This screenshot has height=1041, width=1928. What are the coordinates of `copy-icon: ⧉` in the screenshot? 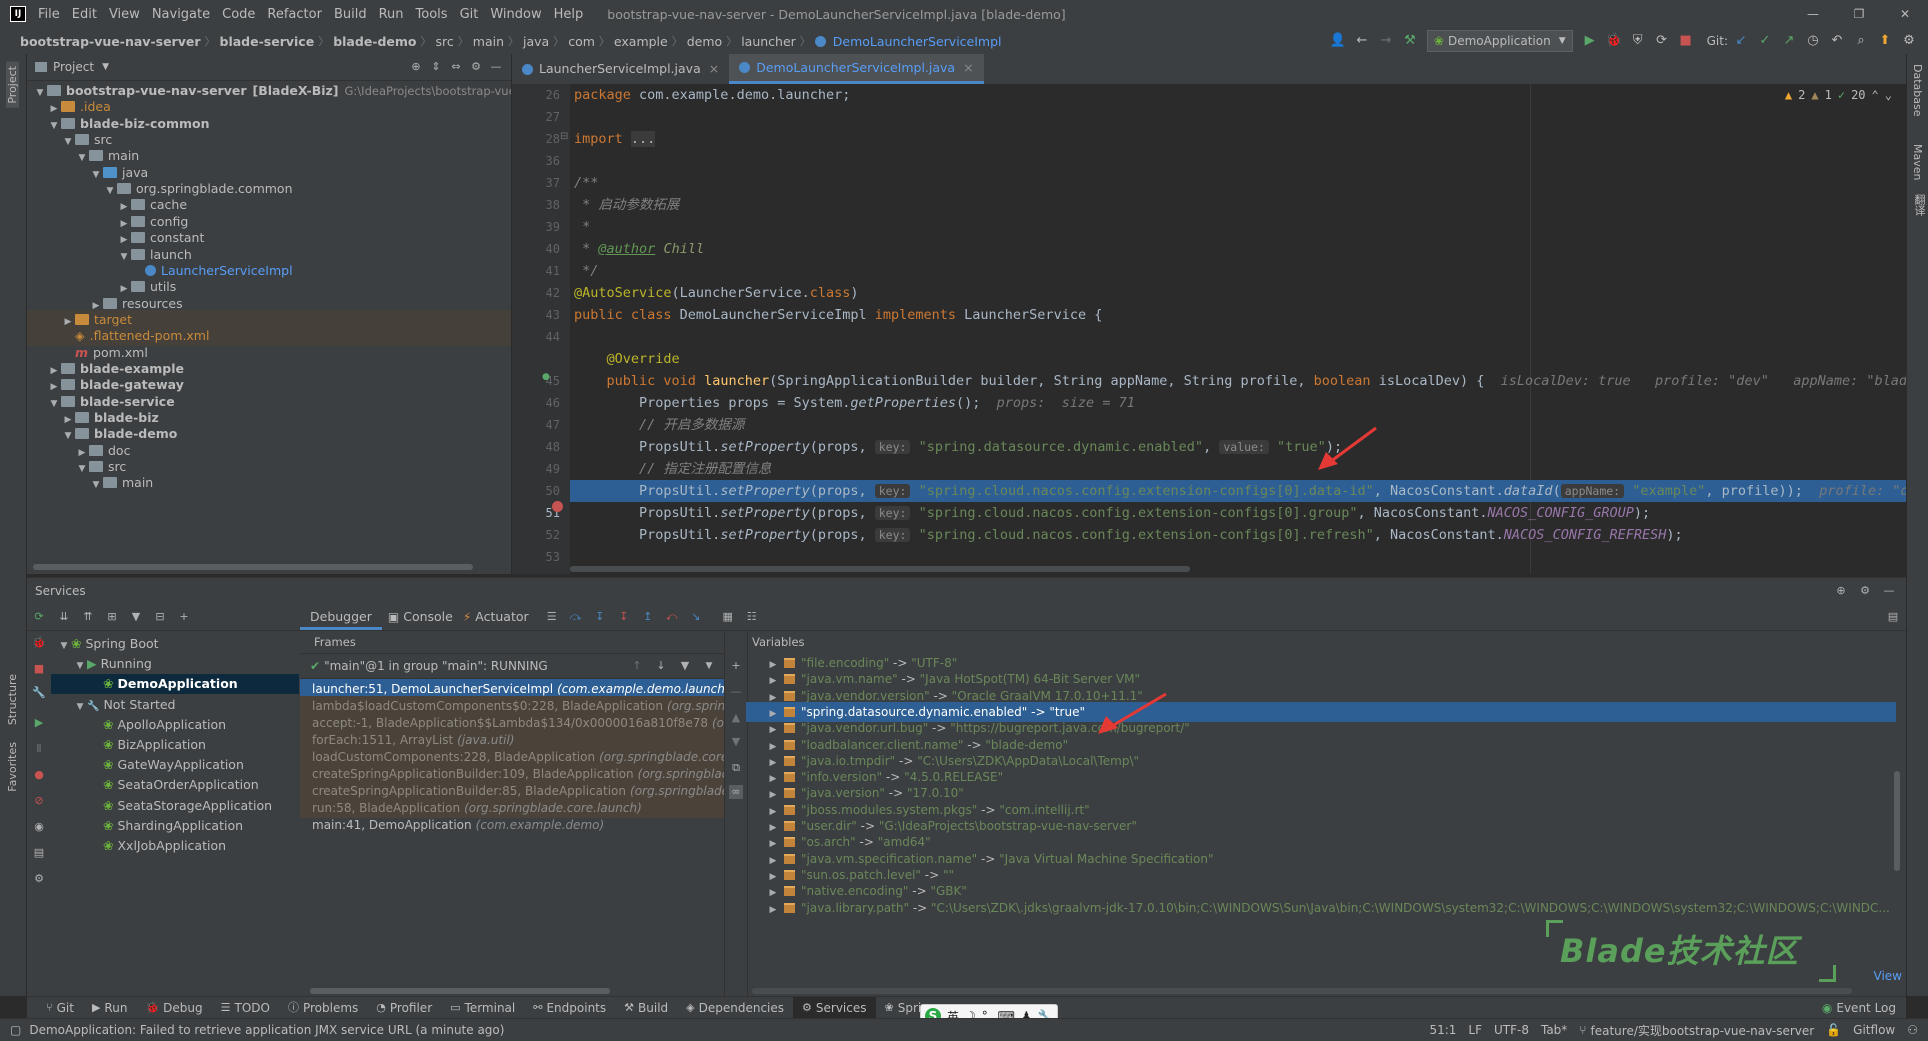 It's located at (736, 768).